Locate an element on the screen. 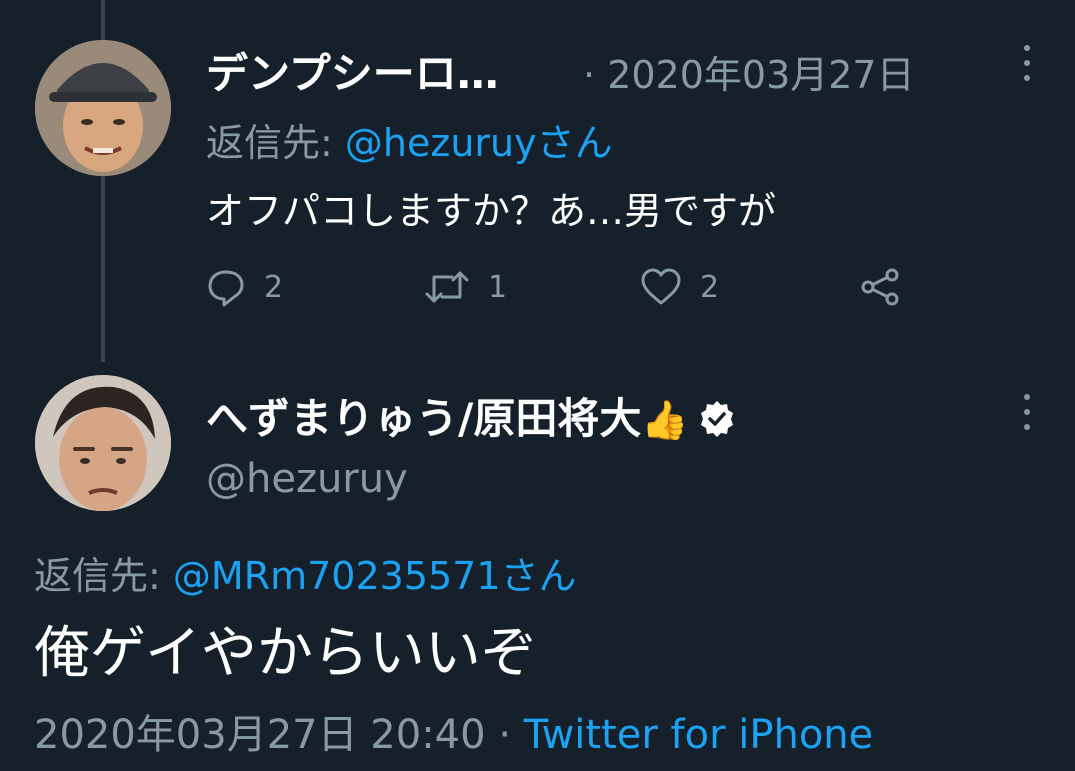  tweet2-reply-handle-link: @MRm70235571さん is located at coordinates (375, 576).